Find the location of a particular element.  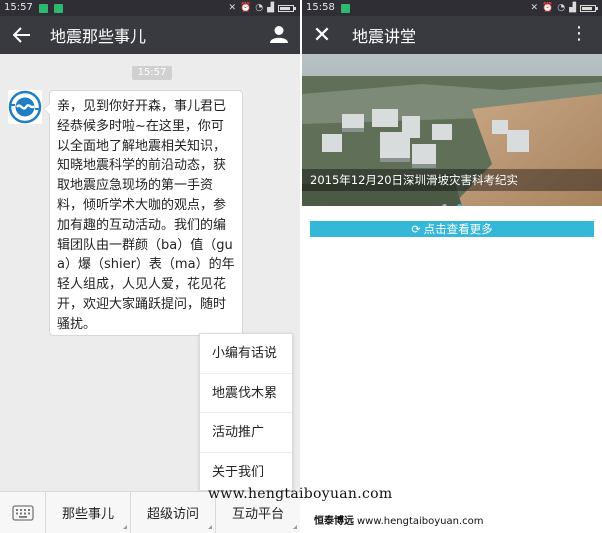

watermark-brand: 恒泰博远 www.hengtaiboyuan.com is located at coordinates (399, 519).